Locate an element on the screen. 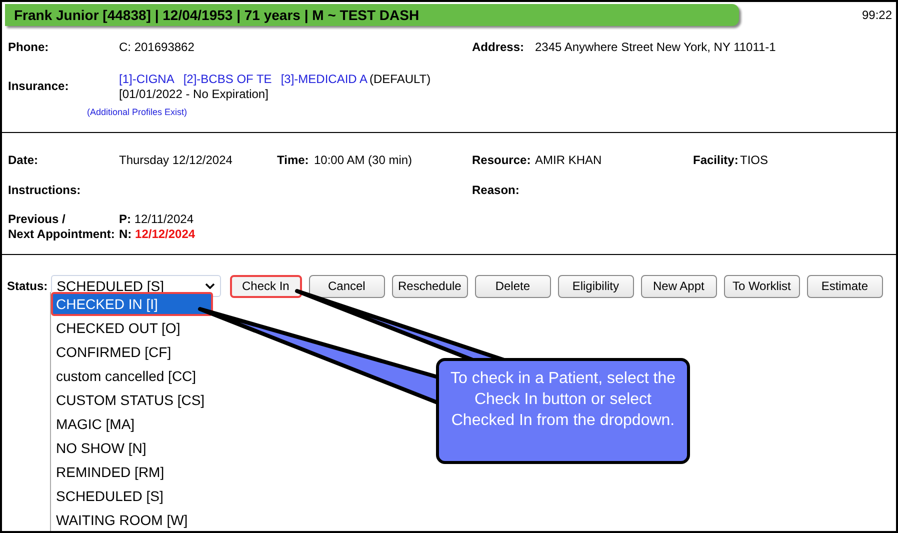  action-button: Reschedule is located at coordinates (430, 286).